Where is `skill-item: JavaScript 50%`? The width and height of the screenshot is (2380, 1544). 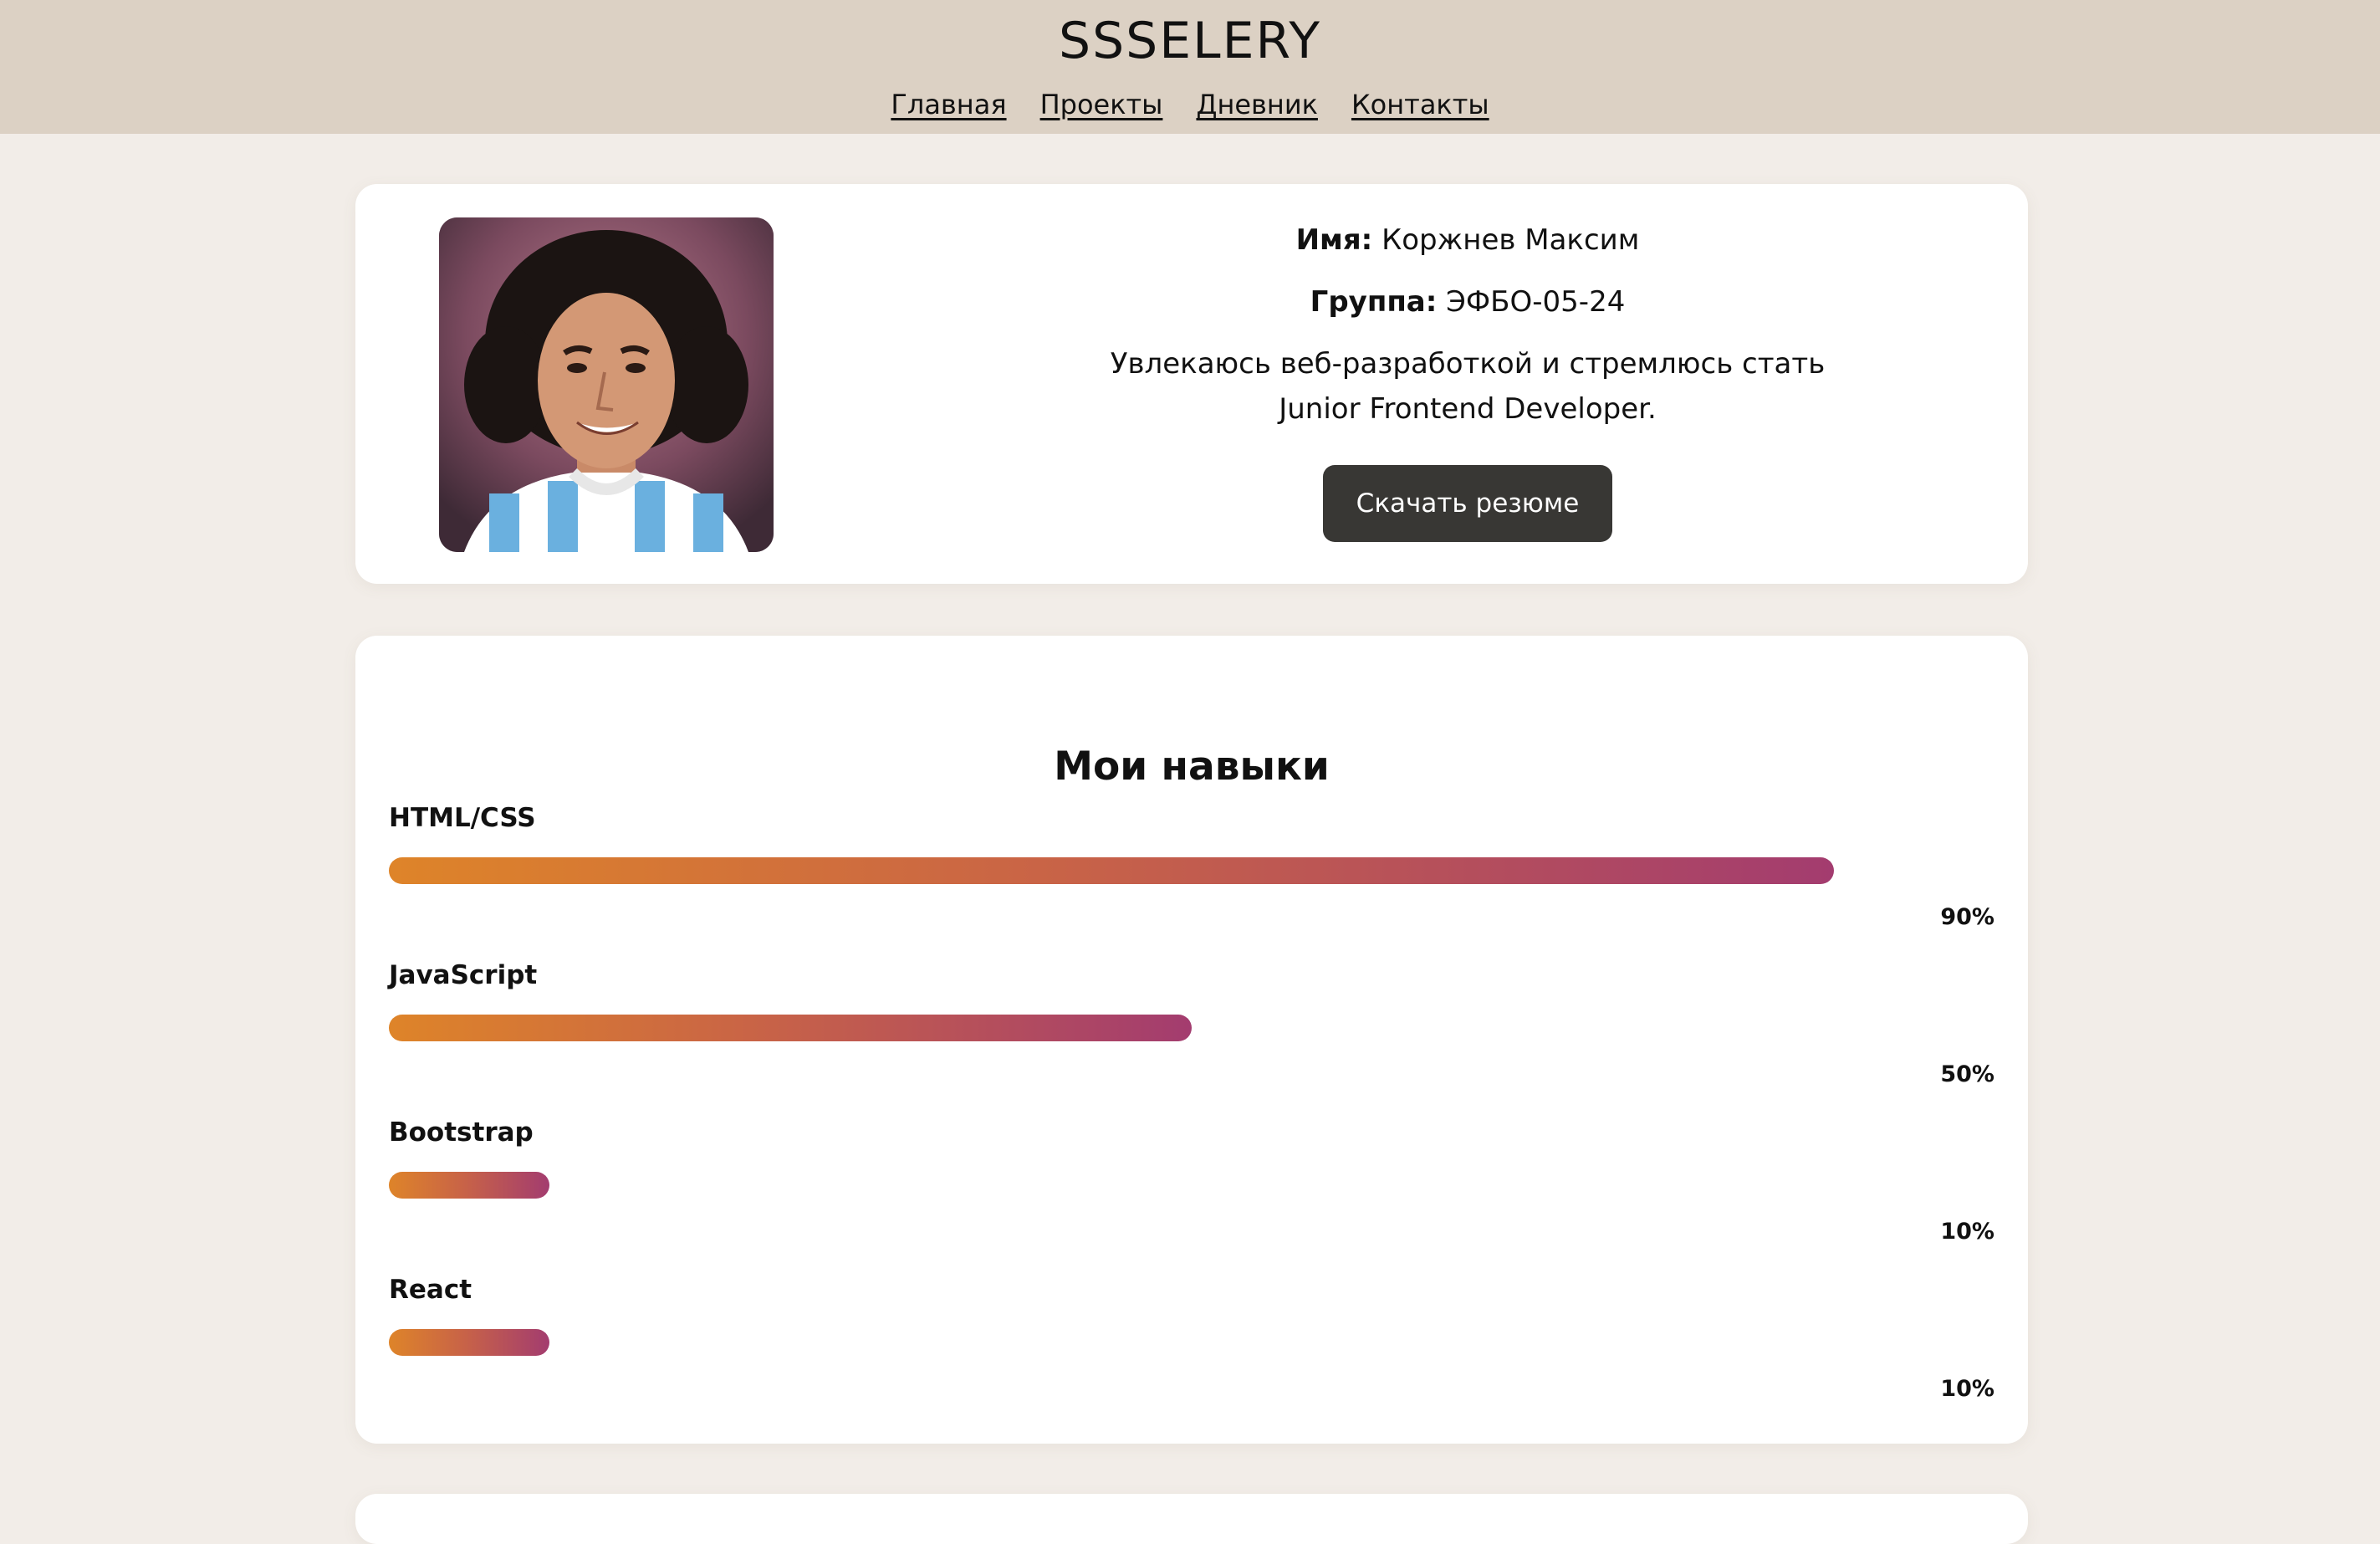
skill-item: JavaScript 50% is located at coordinates (1191, 1038).